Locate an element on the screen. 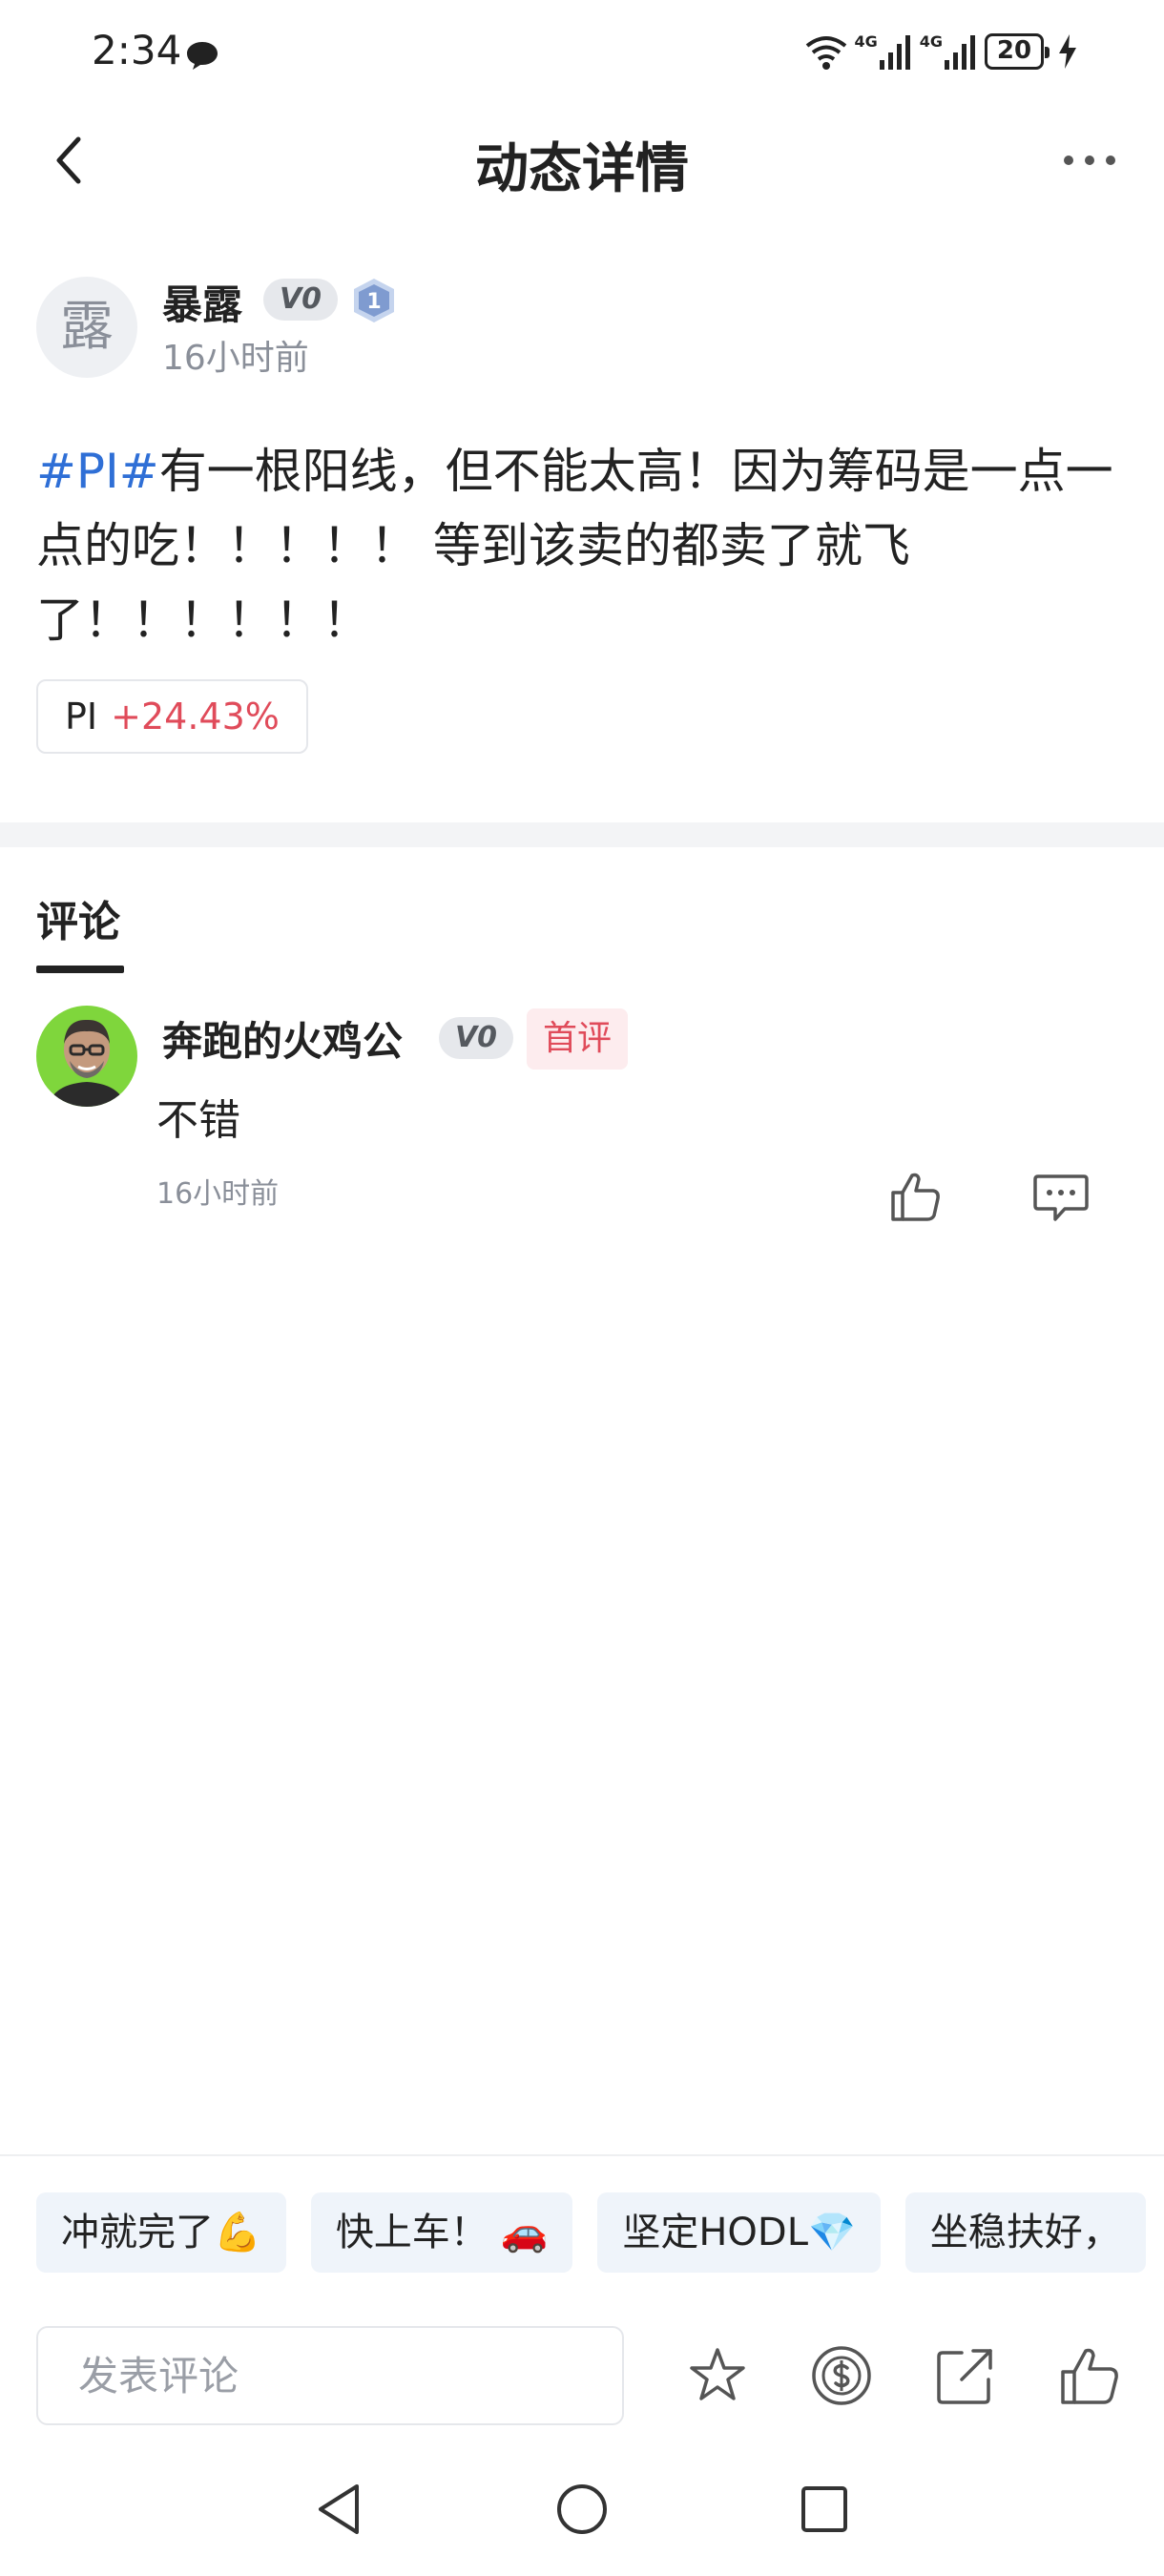  coin-icon is located at coordinates (842, 2375).